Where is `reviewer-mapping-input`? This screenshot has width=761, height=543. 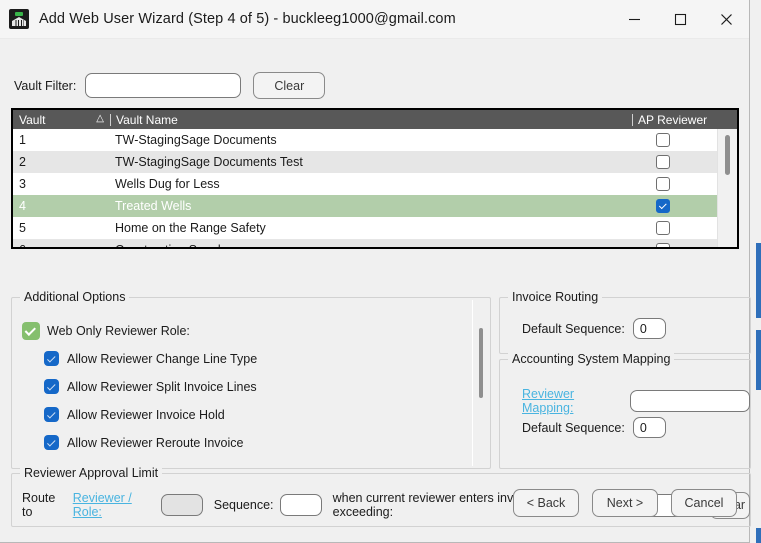
reviewer-mapping-input is located at coordinates (690, 401).